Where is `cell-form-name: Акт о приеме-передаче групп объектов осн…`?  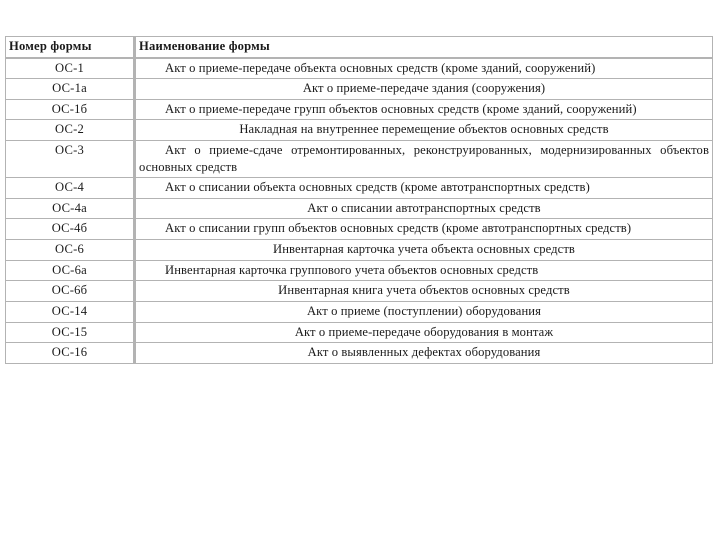
cell-form-name: Акт о приеме-передаче групп объектов осн… is located at coordinates (423, 110).